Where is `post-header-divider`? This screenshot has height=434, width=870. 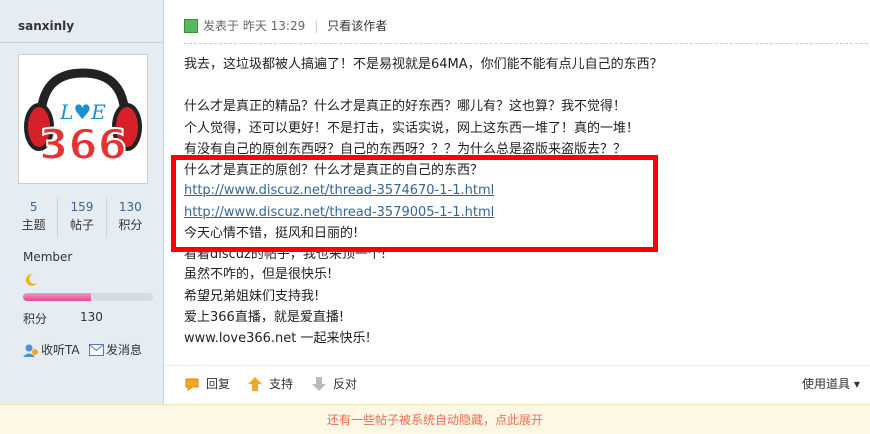 post-header-divider is located at coordinates (526, 43).